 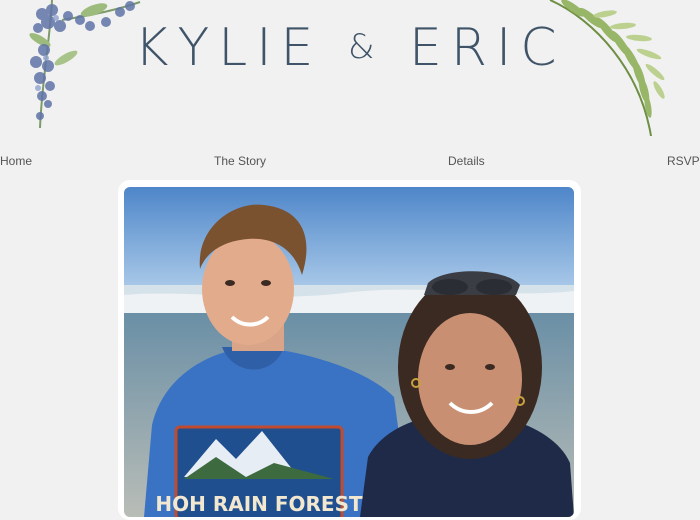 I want to click on title-ampersand: &, so click(x=365, y=47).